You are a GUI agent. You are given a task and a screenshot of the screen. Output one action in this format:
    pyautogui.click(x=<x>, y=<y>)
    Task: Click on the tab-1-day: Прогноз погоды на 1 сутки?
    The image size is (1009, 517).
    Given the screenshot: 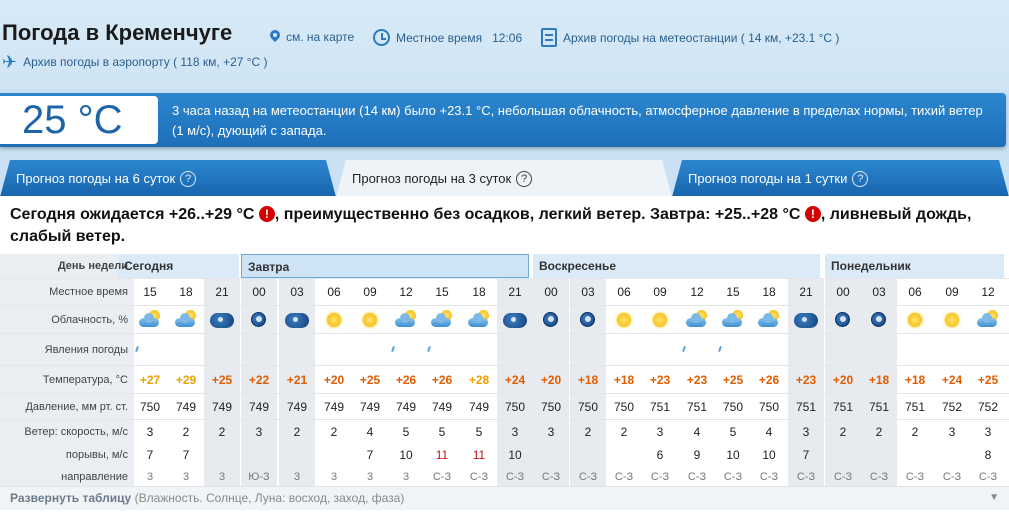 What is the action you would take?
    pyautogui.click(x=840, y=178)
    